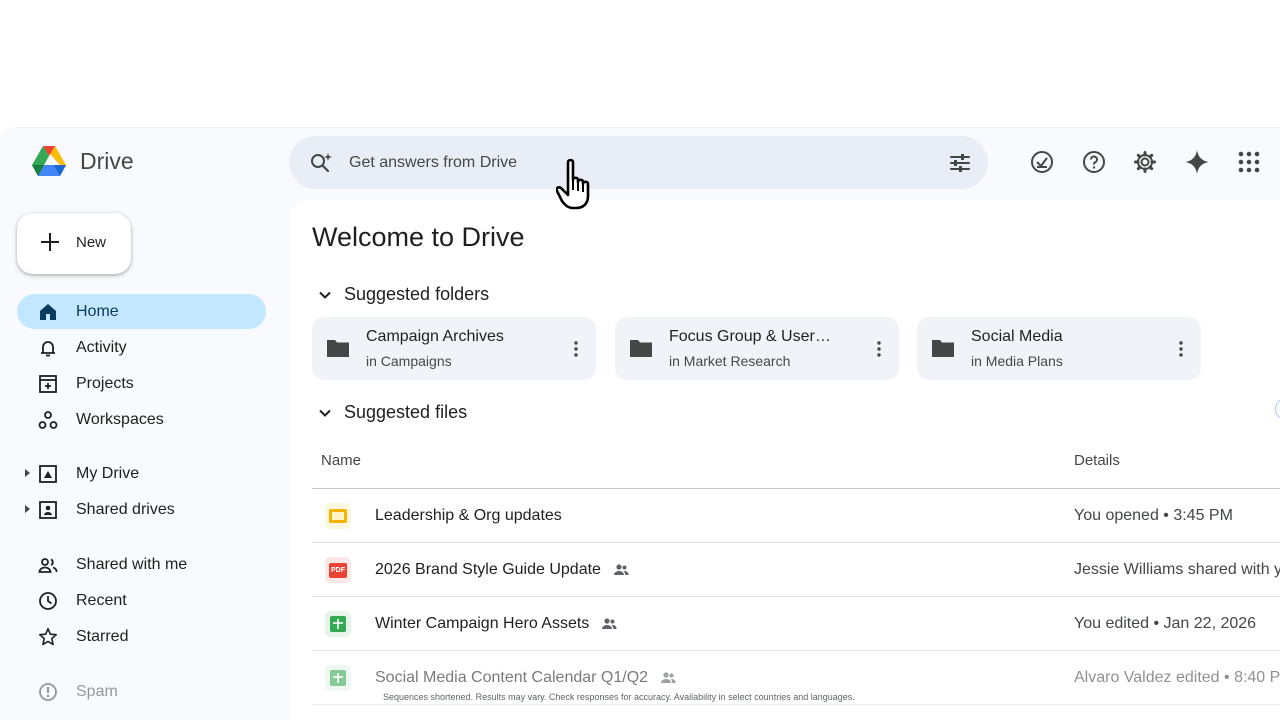  I want to click on file-name: 2026 Brand Style Guide Update, so click(488, 569).